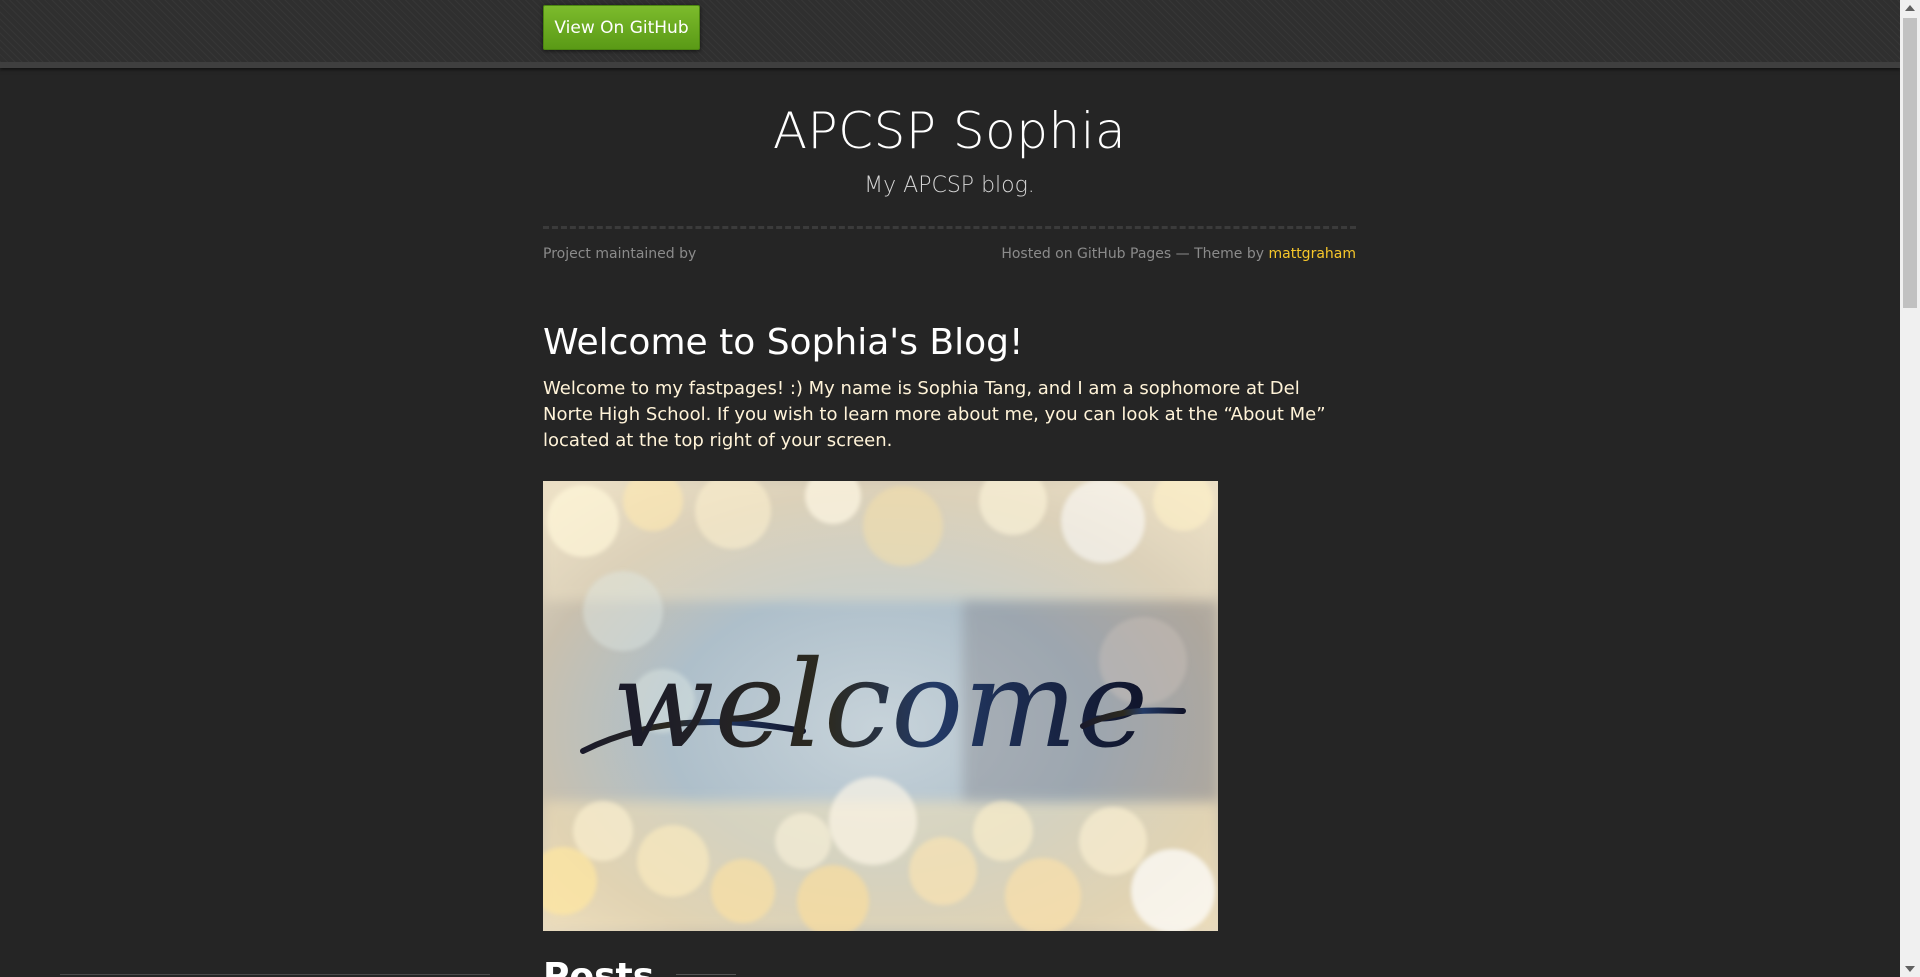  I want to click on site-title: APCSP Sophia, so click(949, 131).